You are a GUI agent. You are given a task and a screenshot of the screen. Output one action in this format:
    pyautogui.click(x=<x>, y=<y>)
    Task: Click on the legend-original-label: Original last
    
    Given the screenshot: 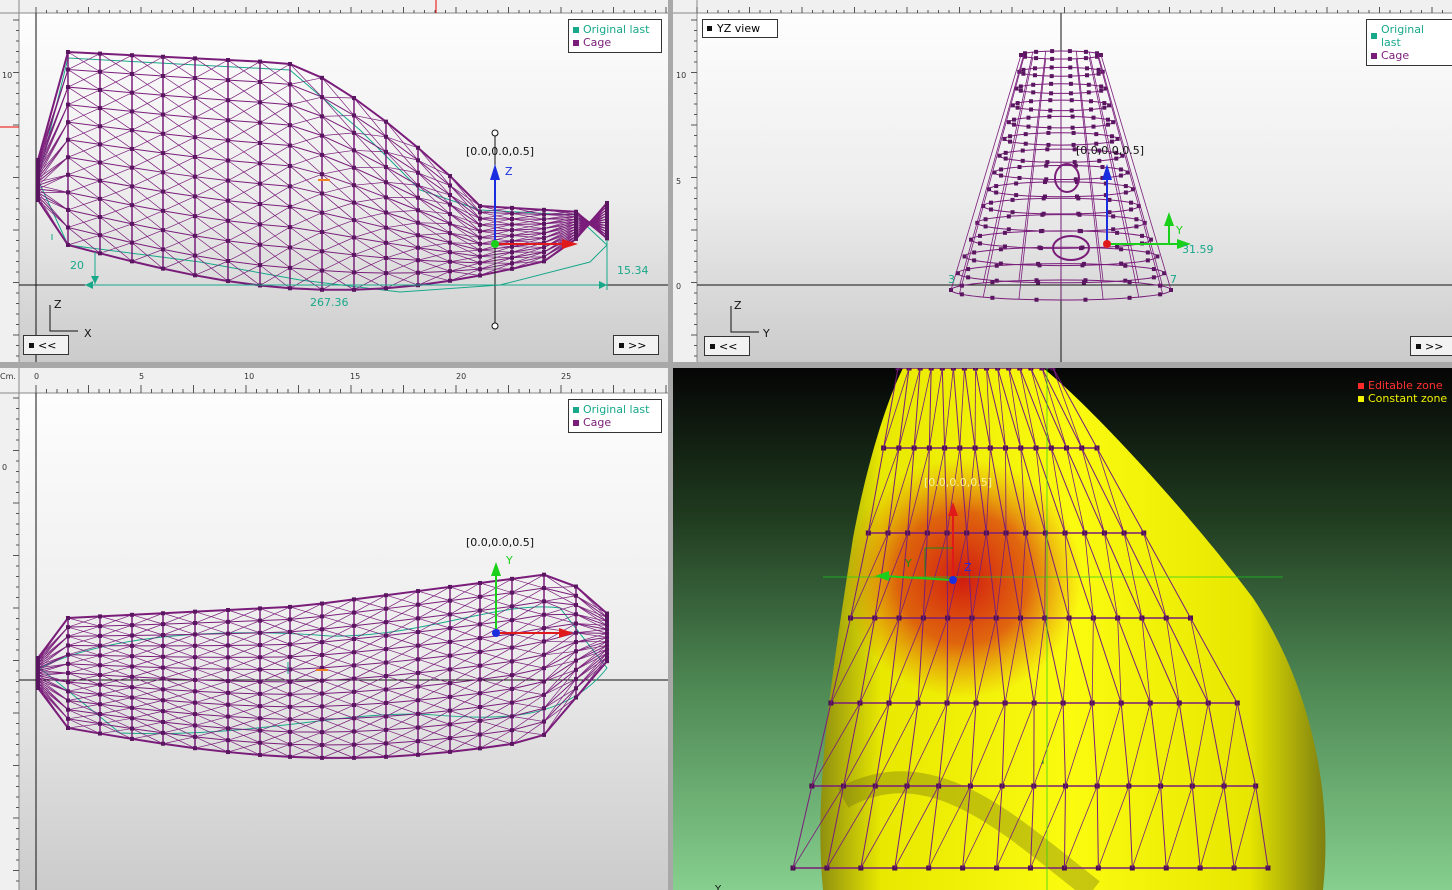 What is the action you would take?
    pyautogui.click(x=616, y=29)
    